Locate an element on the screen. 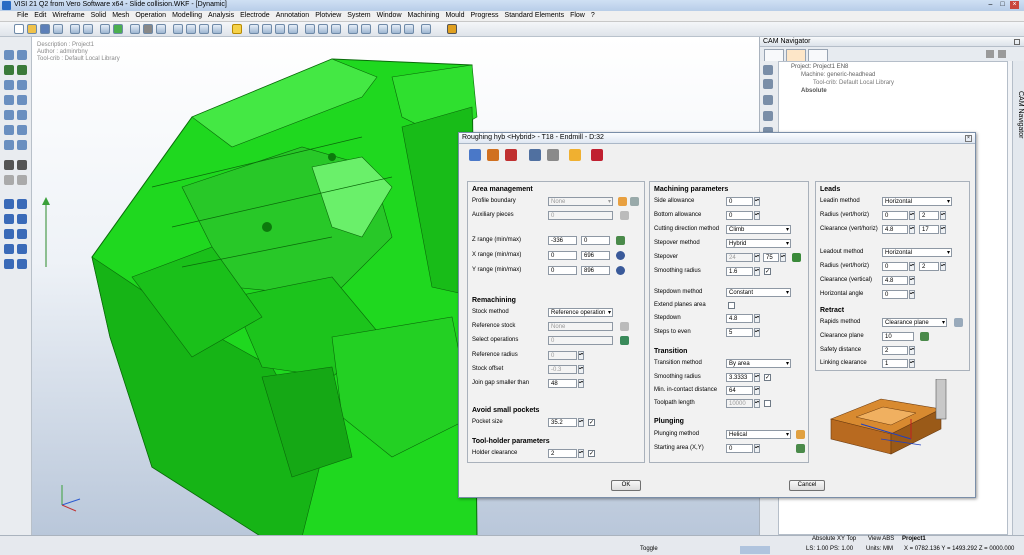 Image resolution: width=1024 pixels, height=555 pixels. clearance-out-field: 4.8 is located at coordinates (895, 280).